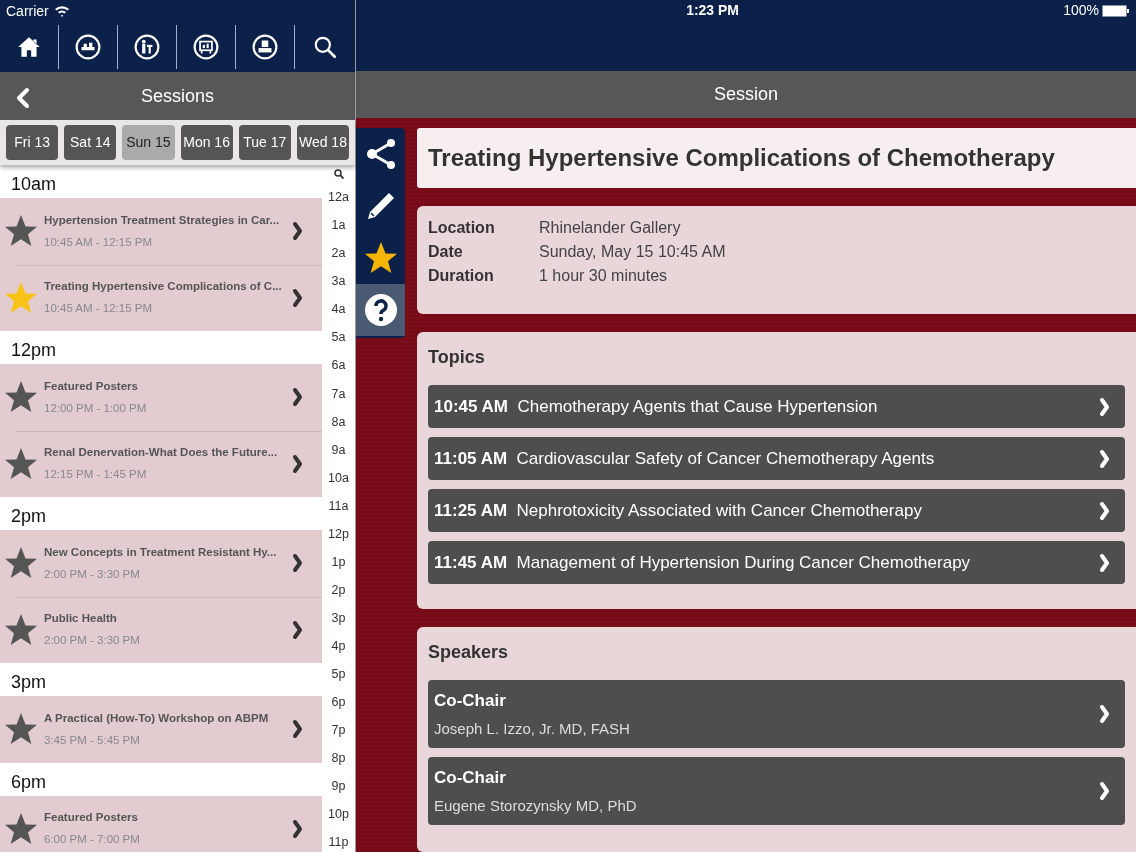 The width and height of the screenshot is (1136, 852). What do you see at coordinates (338, 310) in the screenshot?
I see `index-letter: 4a` at bounding box center [338, 310].